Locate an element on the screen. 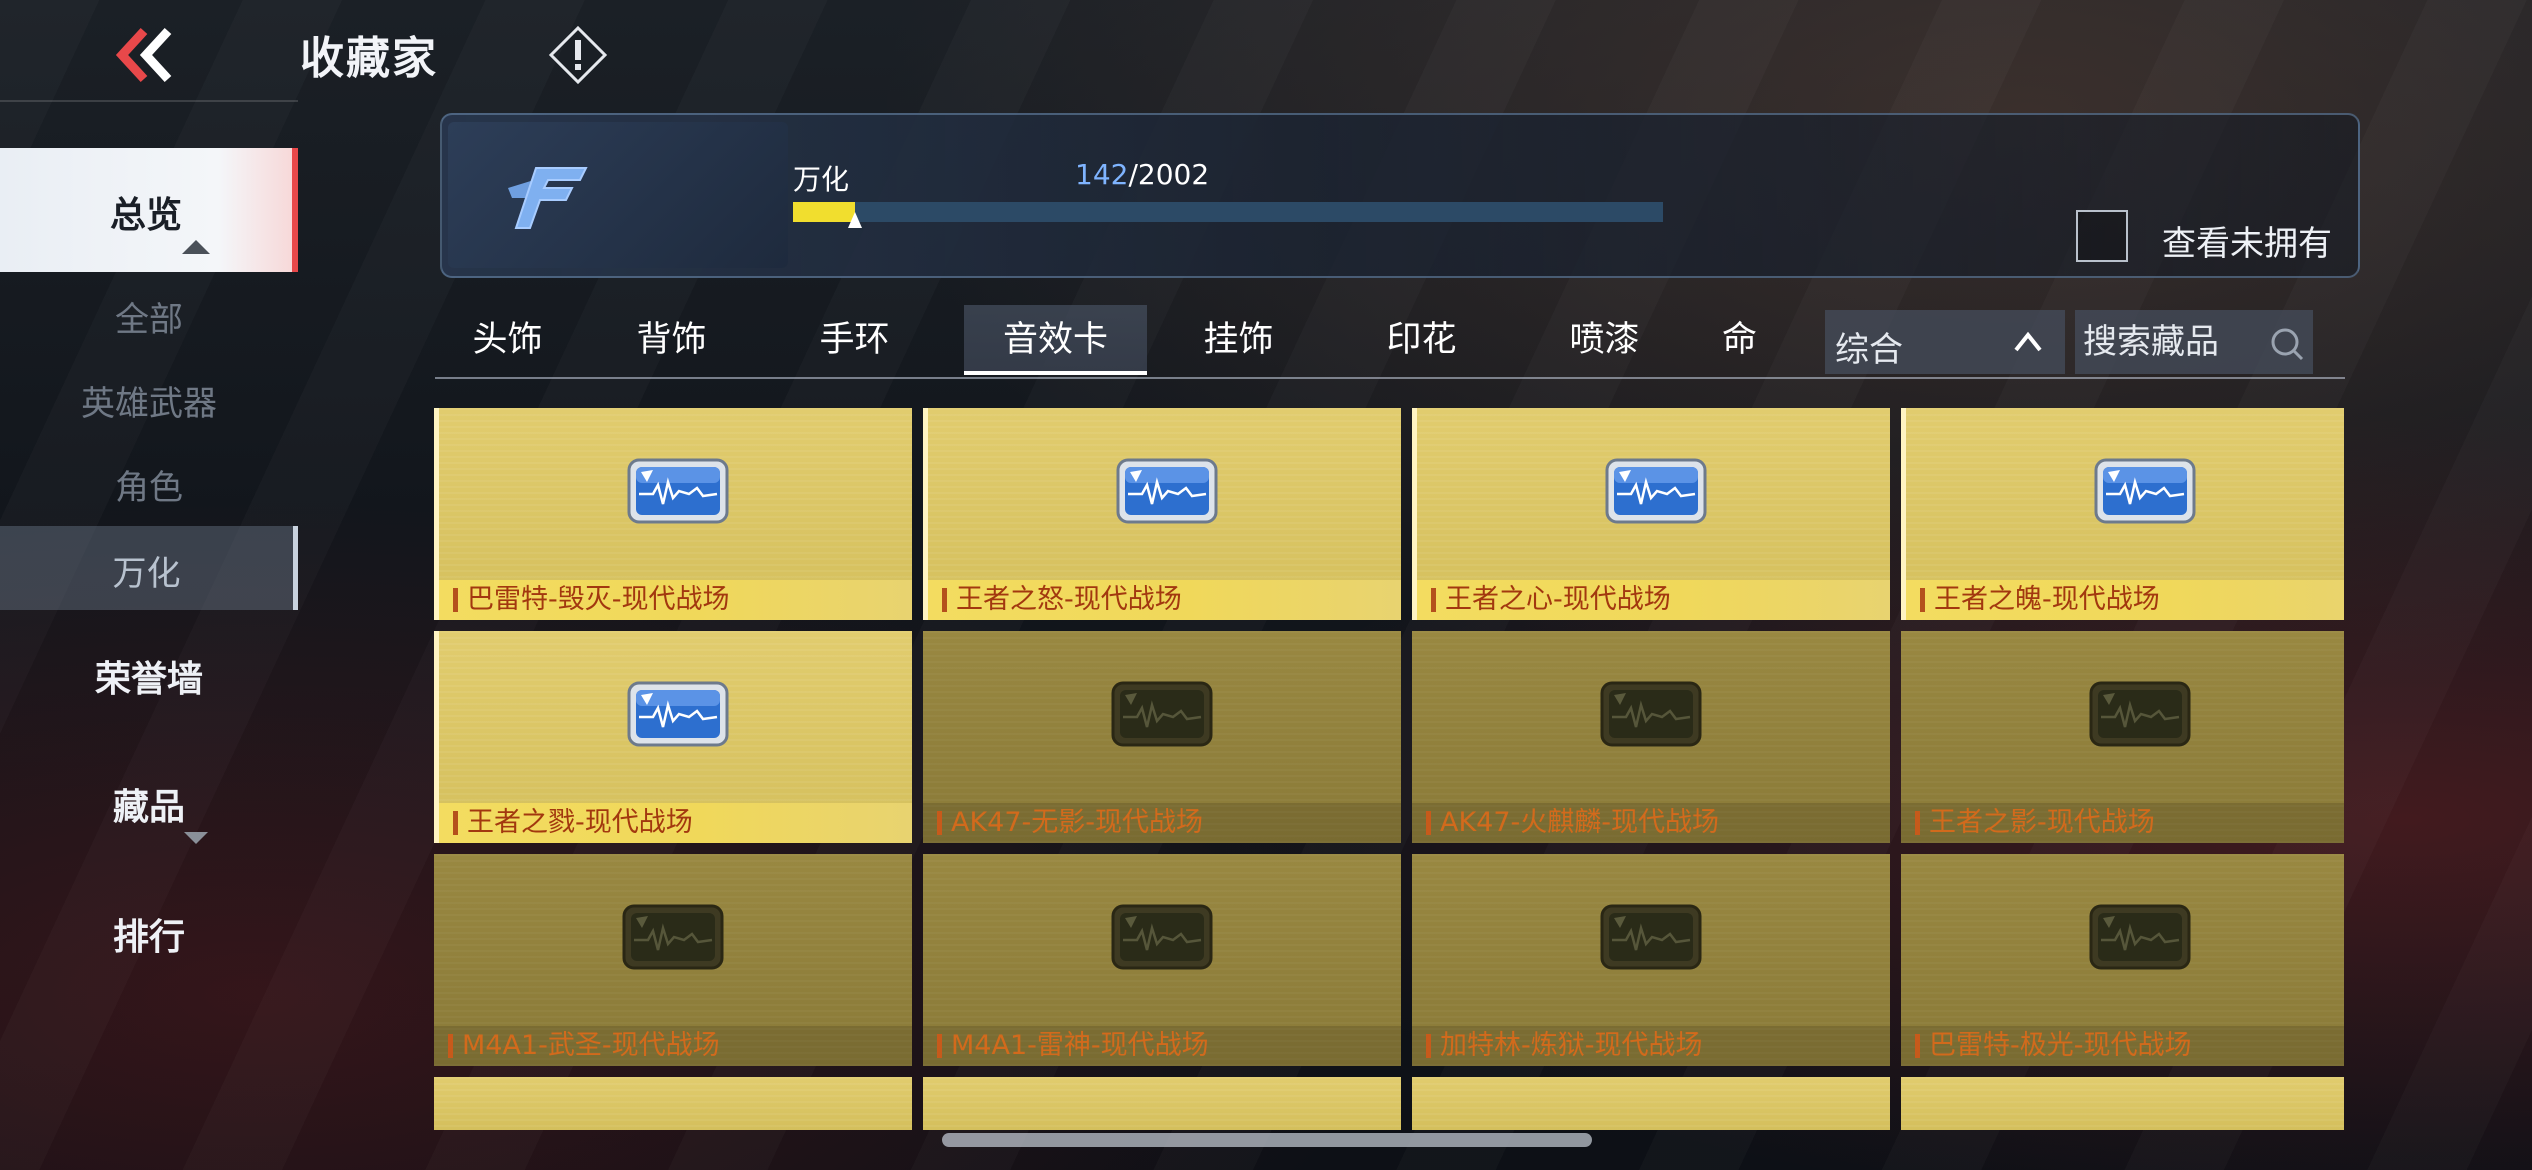 The image size is (2532, 1170). progress-count: 142/2002 is located at coordinates (1142, 174).